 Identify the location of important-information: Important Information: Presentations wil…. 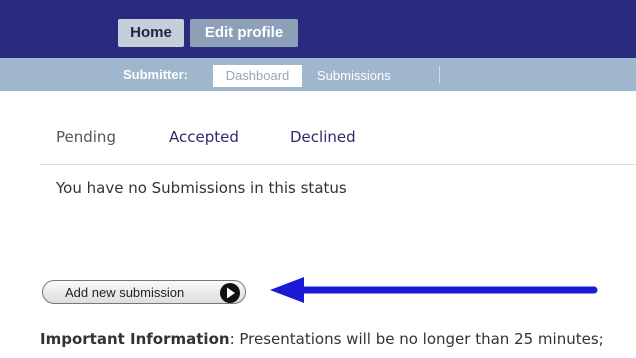
(322, 339).